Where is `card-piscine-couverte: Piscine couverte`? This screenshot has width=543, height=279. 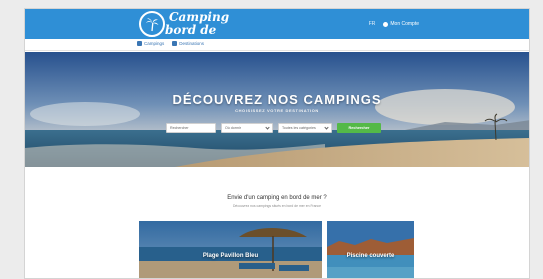
card-piscine-couverte: Piscine couverte is located at coordinates (370, 249).